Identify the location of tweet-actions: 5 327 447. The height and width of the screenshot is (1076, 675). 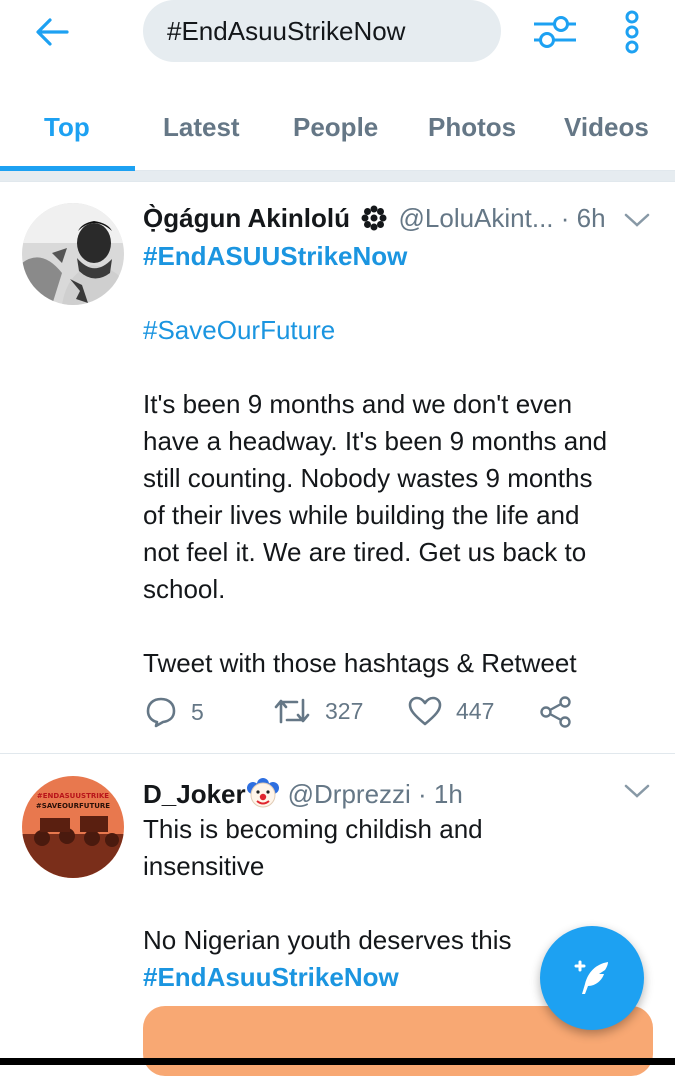
(403, 716).